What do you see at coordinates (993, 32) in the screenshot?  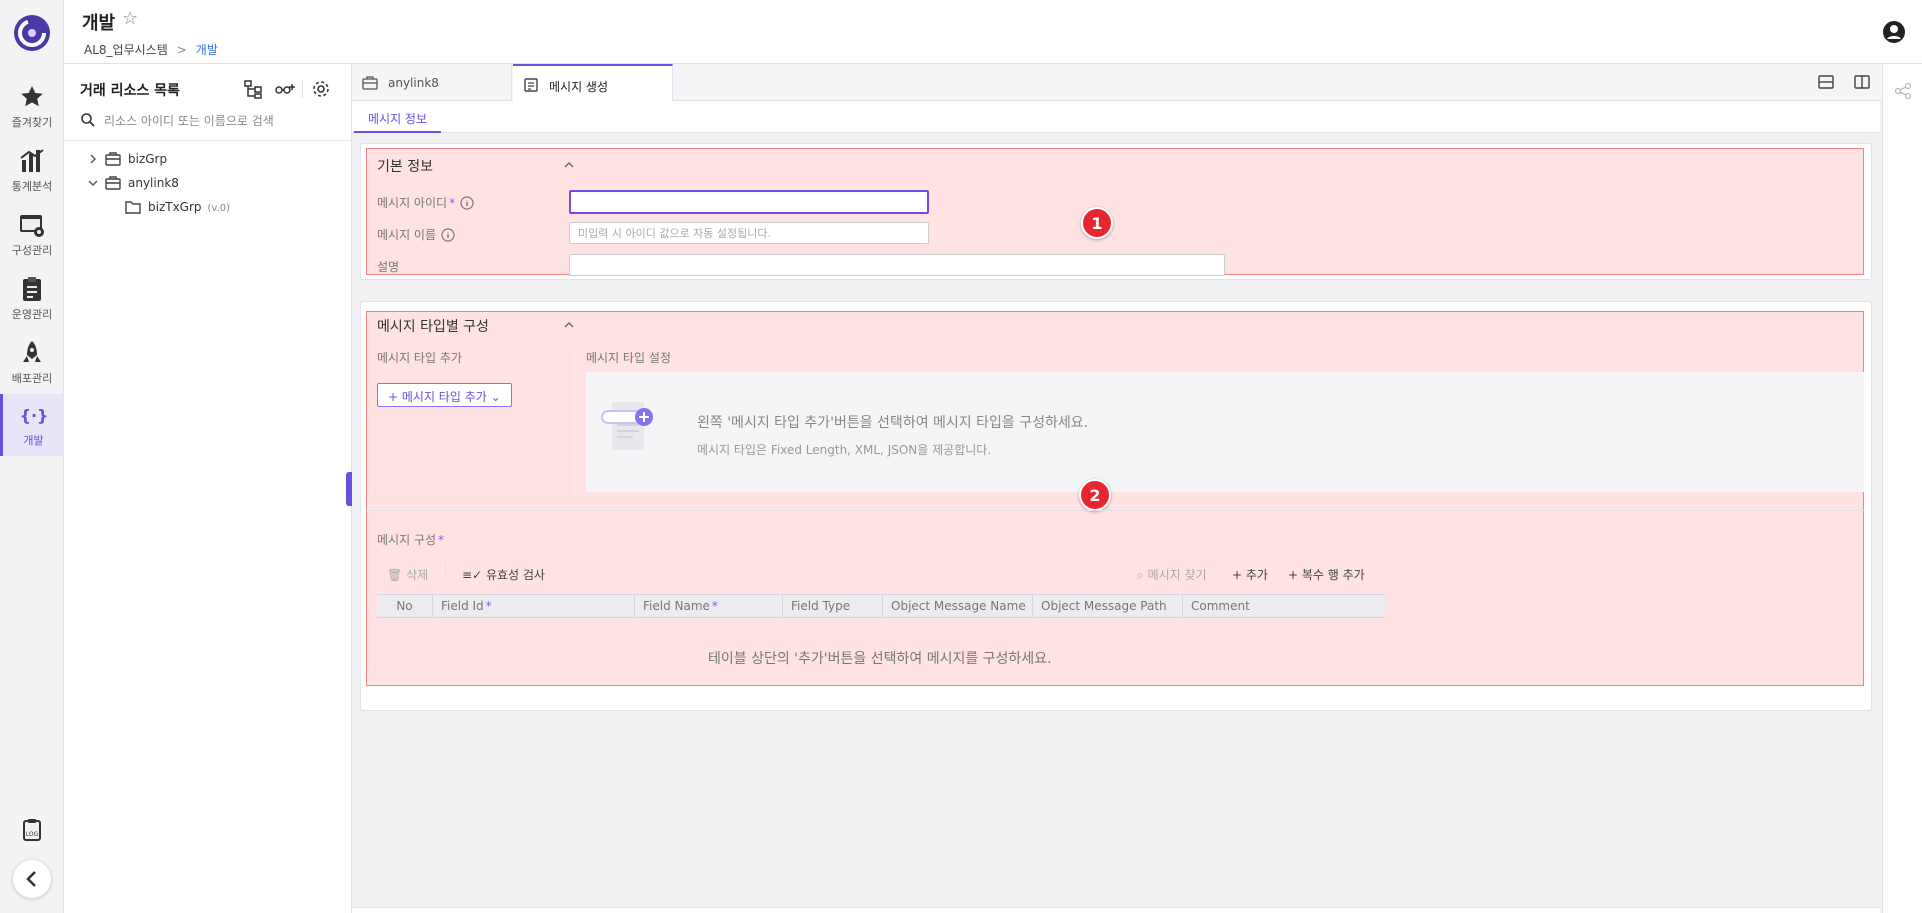 I see `page-header: 개발 ☆ AL8_업무시스템 > 개발` at bounding box center [993, 32].